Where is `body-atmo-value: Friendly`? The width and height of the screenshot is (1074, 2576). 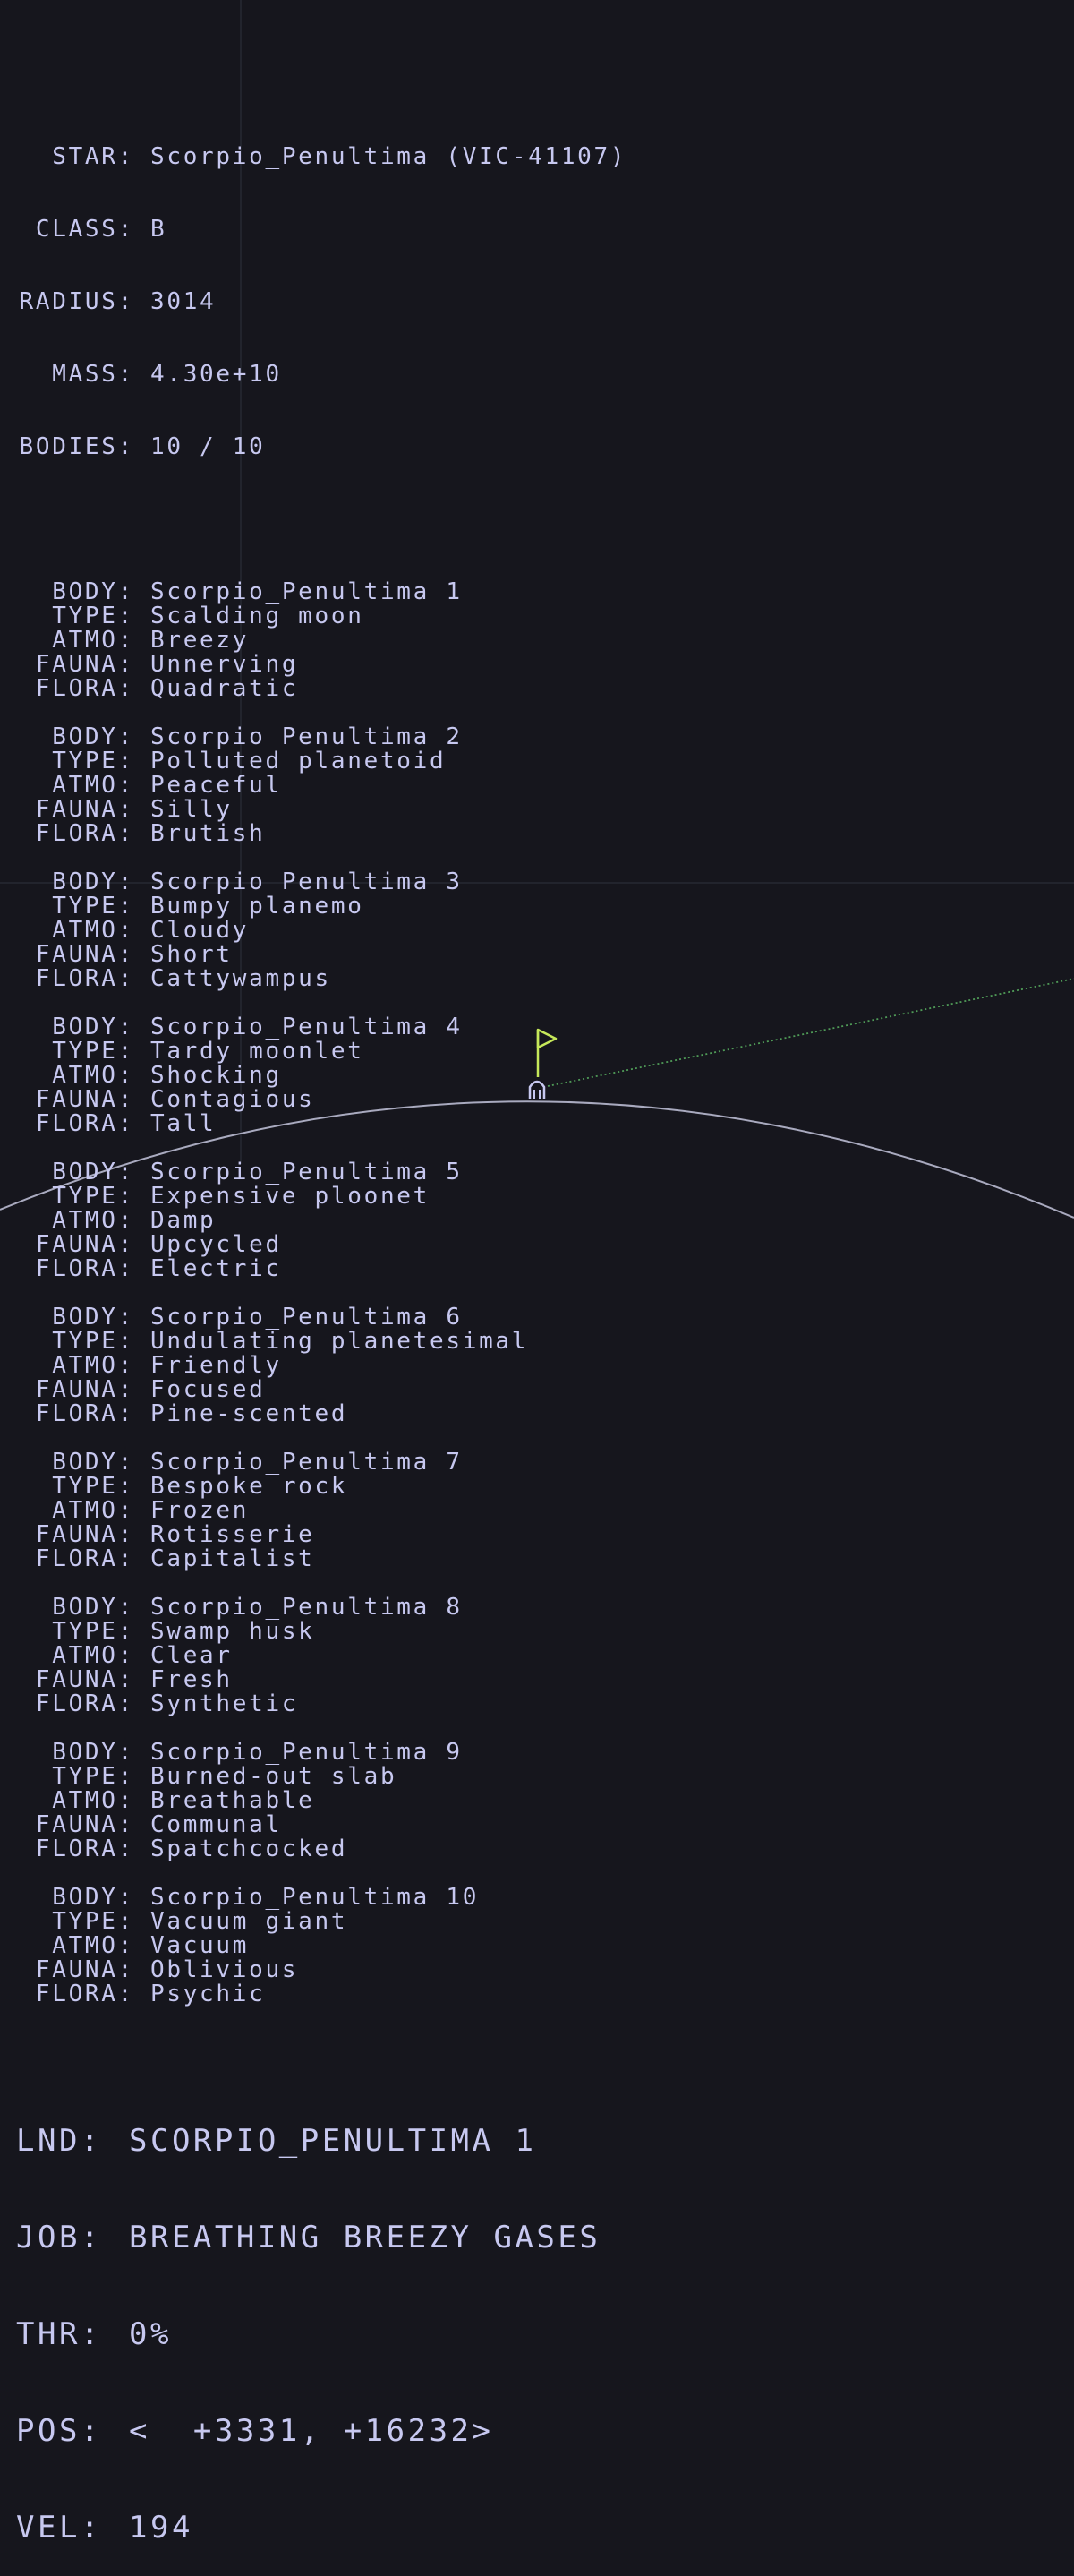 body-atmo-value: Friendly is located at coordinates (216, 1366).